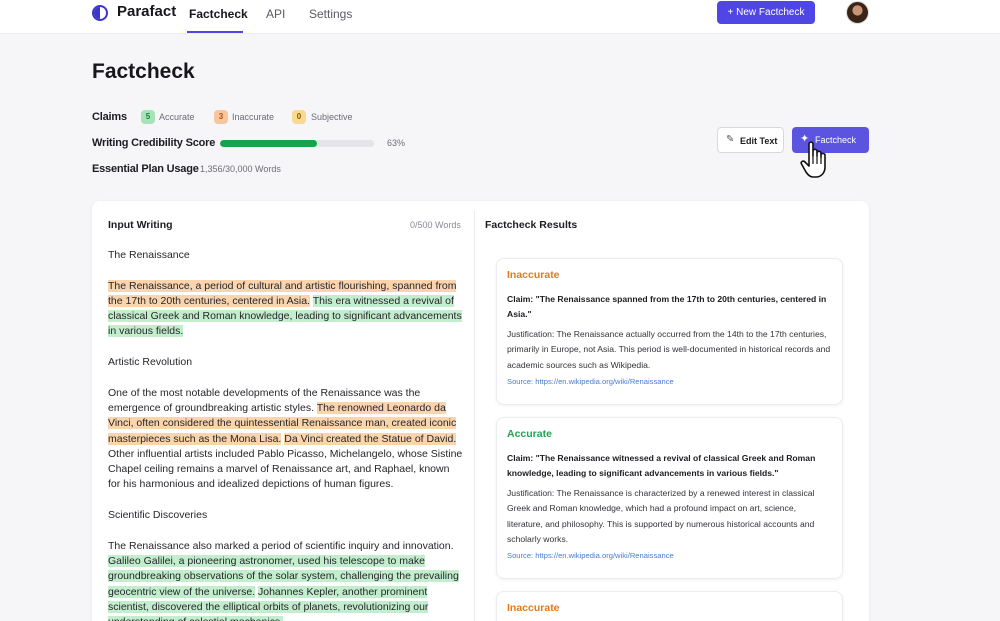 The image size is (1000, 621). What do you see at coordinates (435, 225) in the screenshot?
I see `word-count: 0/500 Words` at bounding box center [435, 225].